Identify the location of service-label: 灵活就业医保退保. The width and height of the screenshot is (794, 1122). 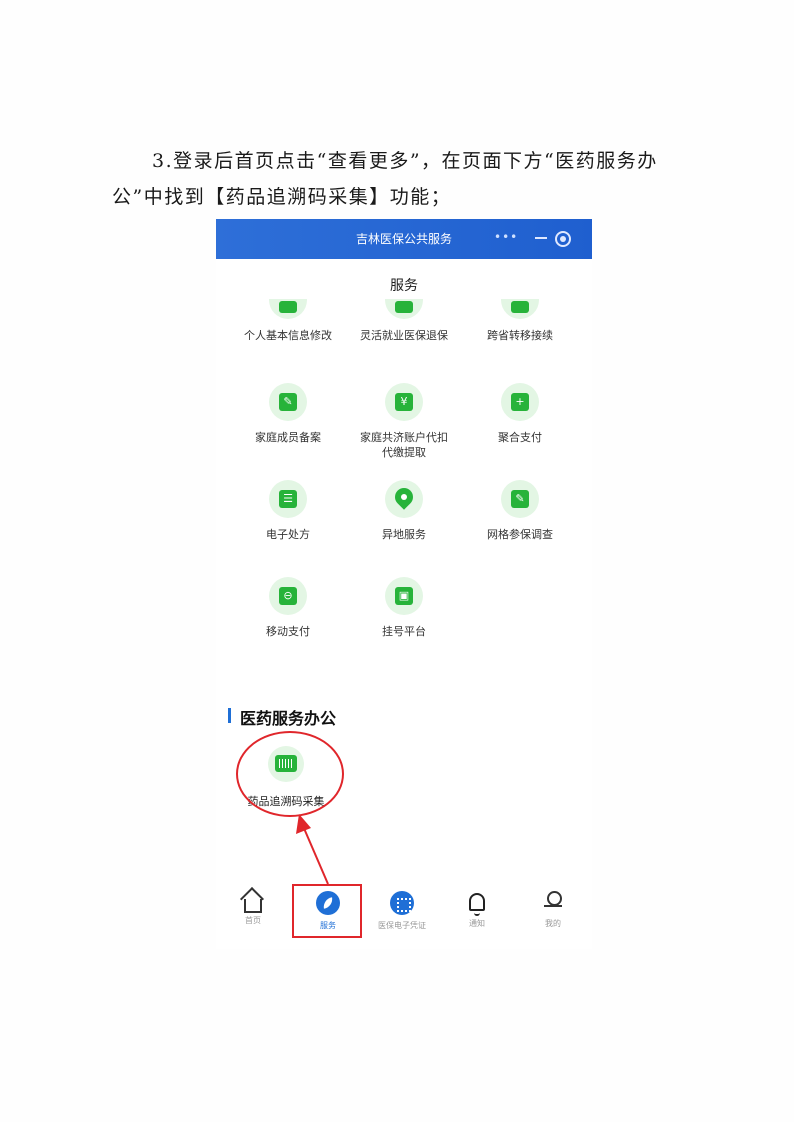
(404, 335).